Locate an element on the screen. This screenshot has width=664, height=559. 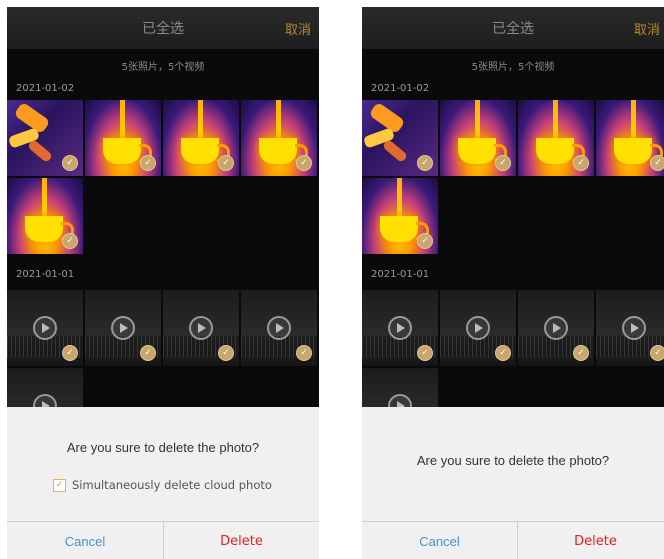
delete-cloud-label: Simultaneously delete cloud photo is located at coordinates (172, 485).